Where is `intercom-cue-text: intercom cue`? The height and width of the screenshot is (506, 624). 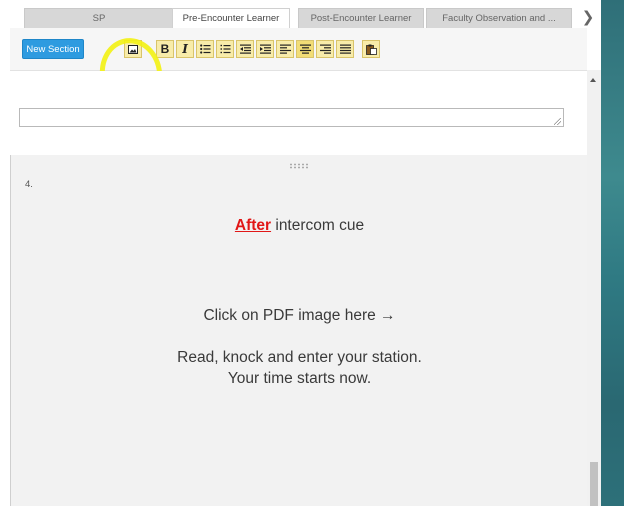
intercom-cue-text: intercom cue is located at coordinates (318, 225).